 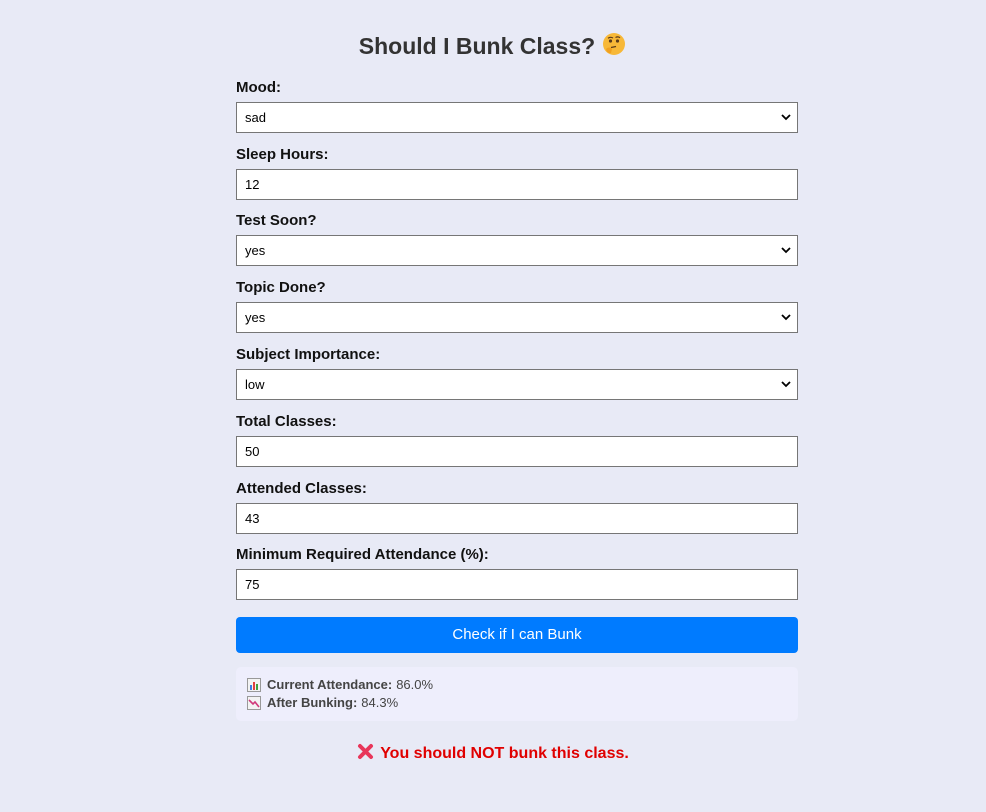 I want to click on field-label: Topic Done?, so click(x=281, y=287).